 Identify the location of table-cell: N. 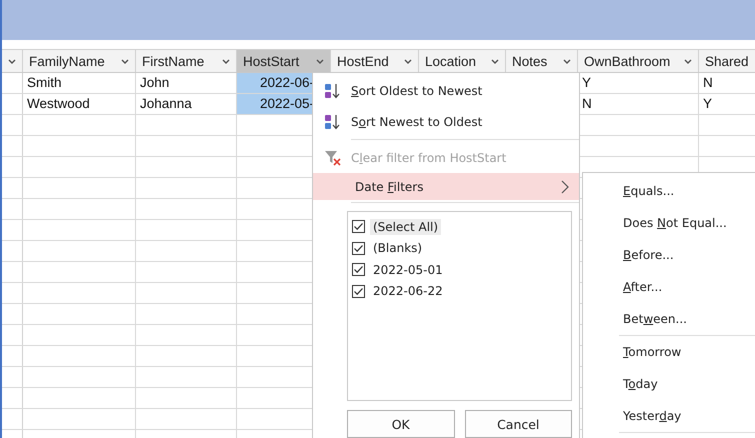
(727, 83).